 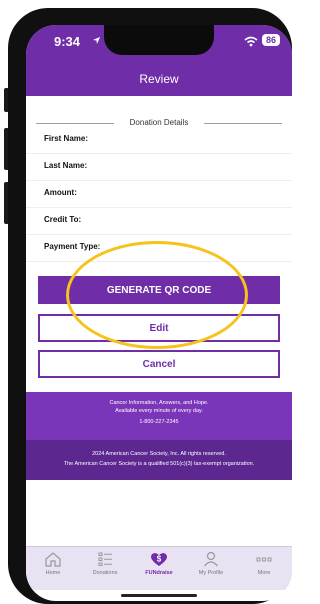 I want to click on tab-donations: Donations, so click(x=105, y=563).